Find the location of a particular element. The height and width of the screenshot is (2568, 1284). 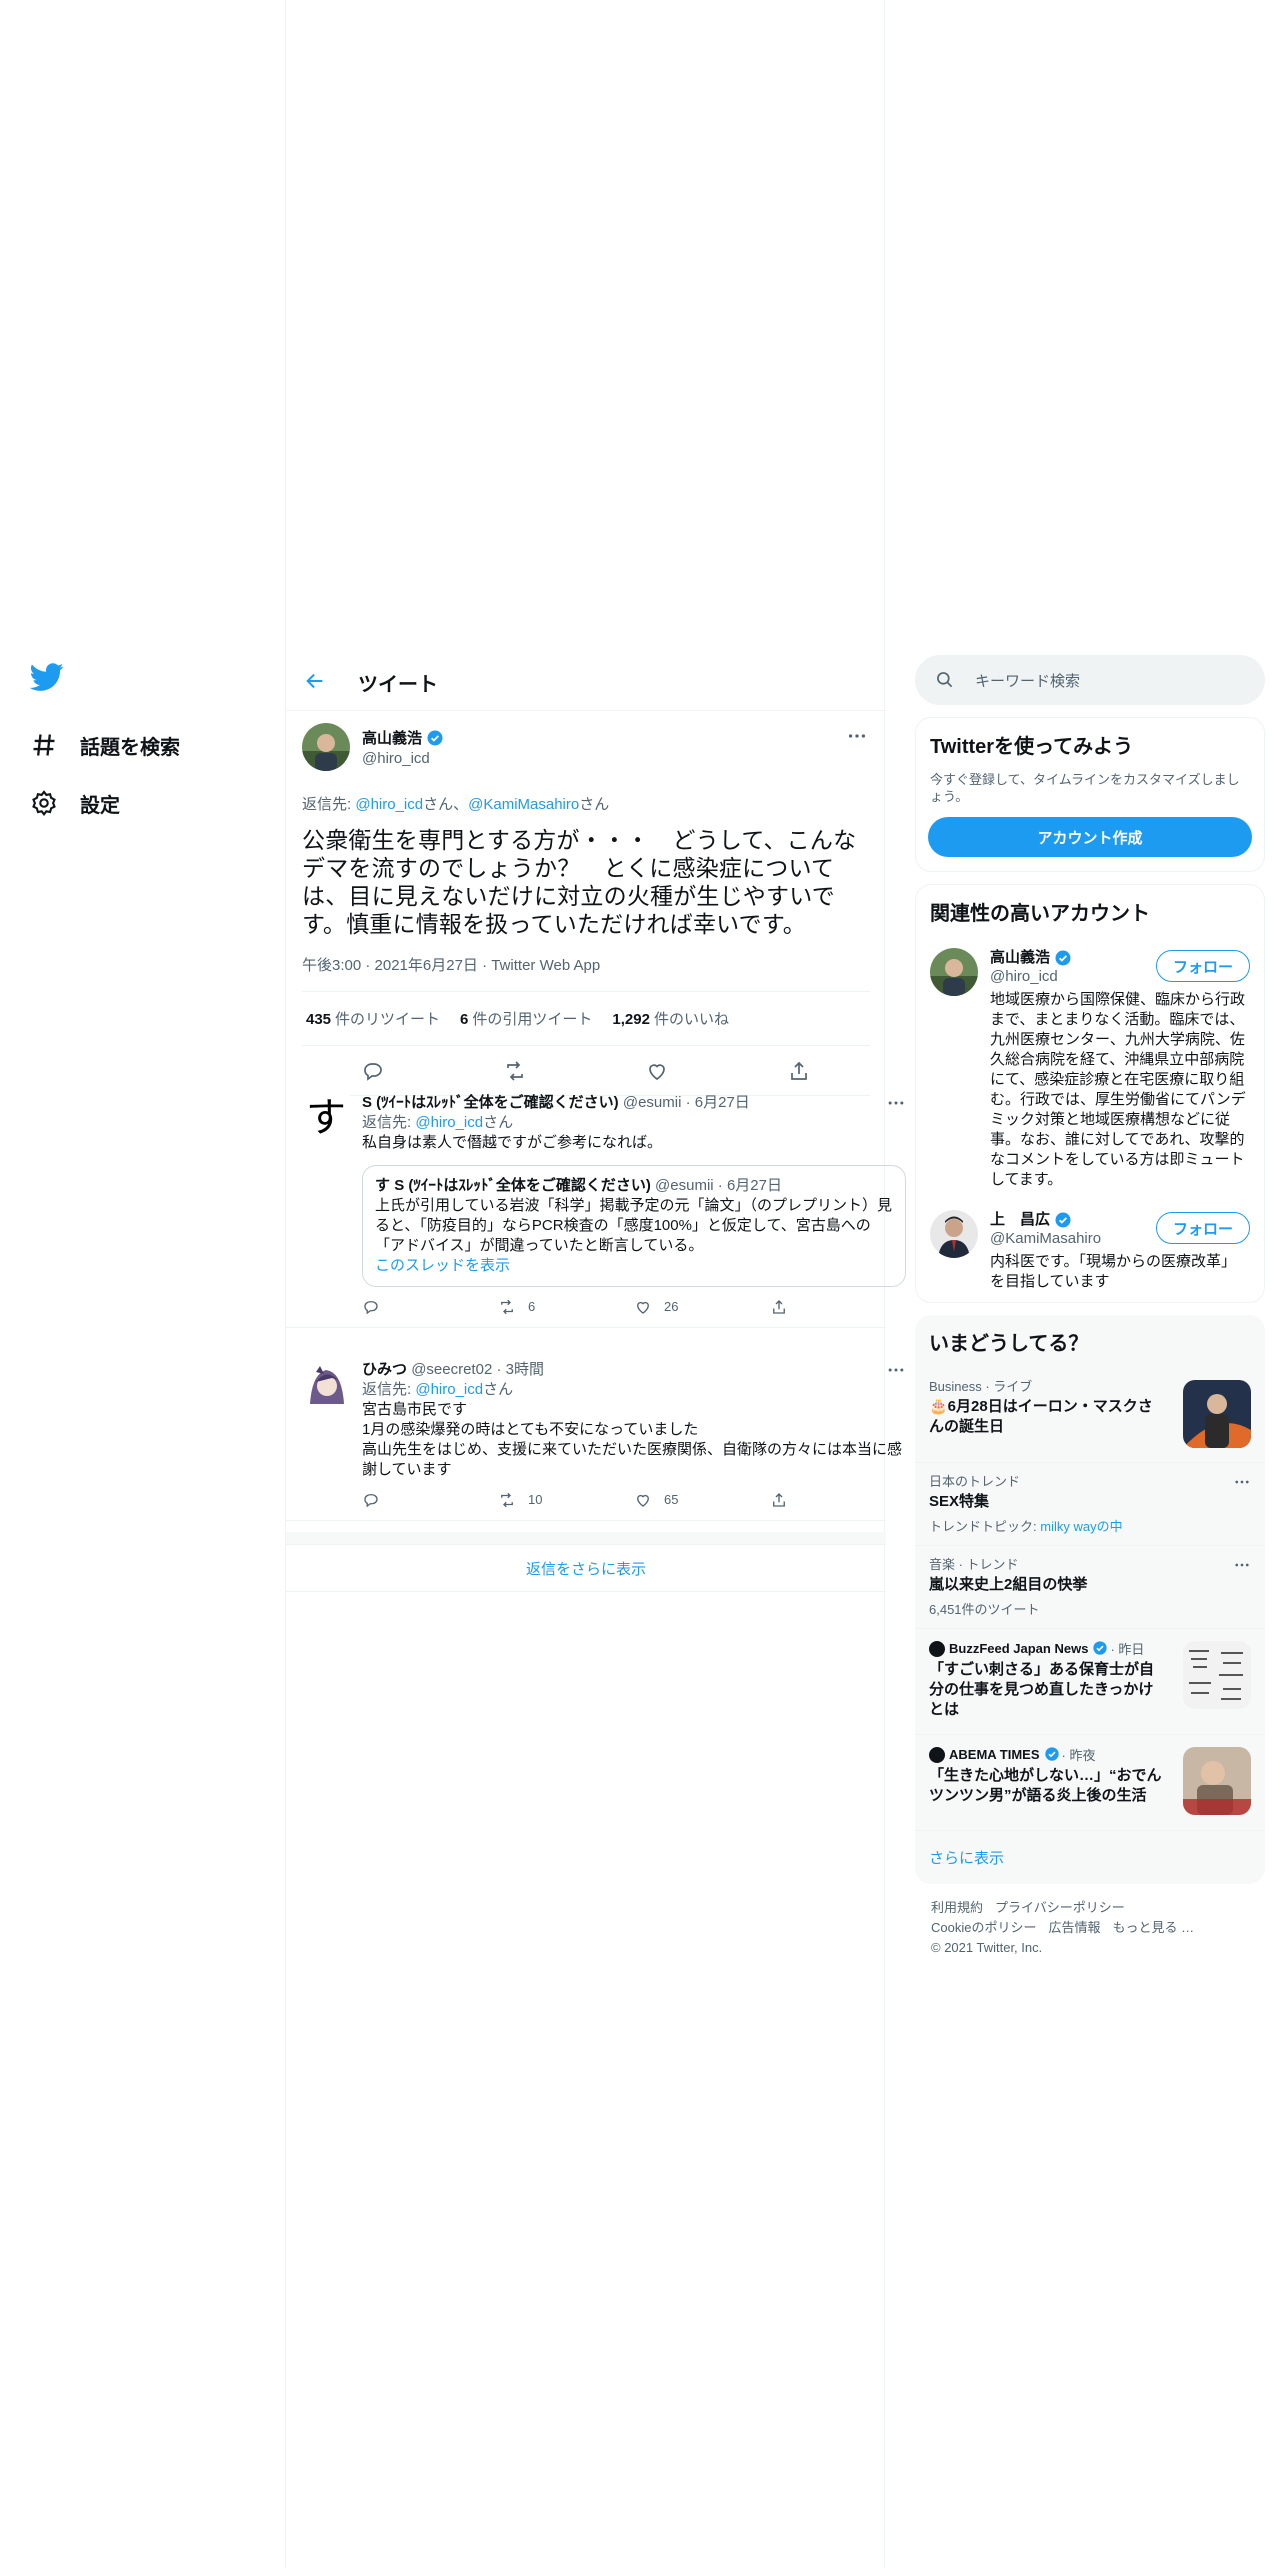

show-more-trends-link: さらに表示 is located at coordinates (1090, 1857).